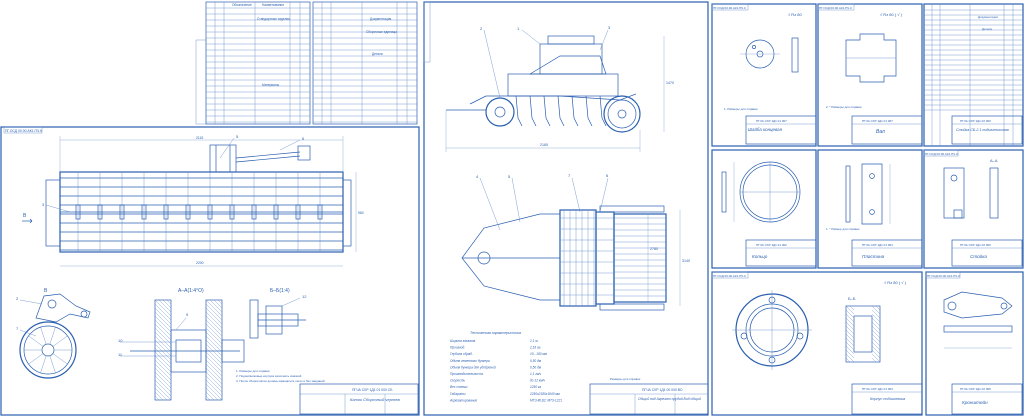  What do you see at coordinates (459, 387) in the screenshot?
I see `tech-row-key: Вес стенки` at bounding box center [459, 387].